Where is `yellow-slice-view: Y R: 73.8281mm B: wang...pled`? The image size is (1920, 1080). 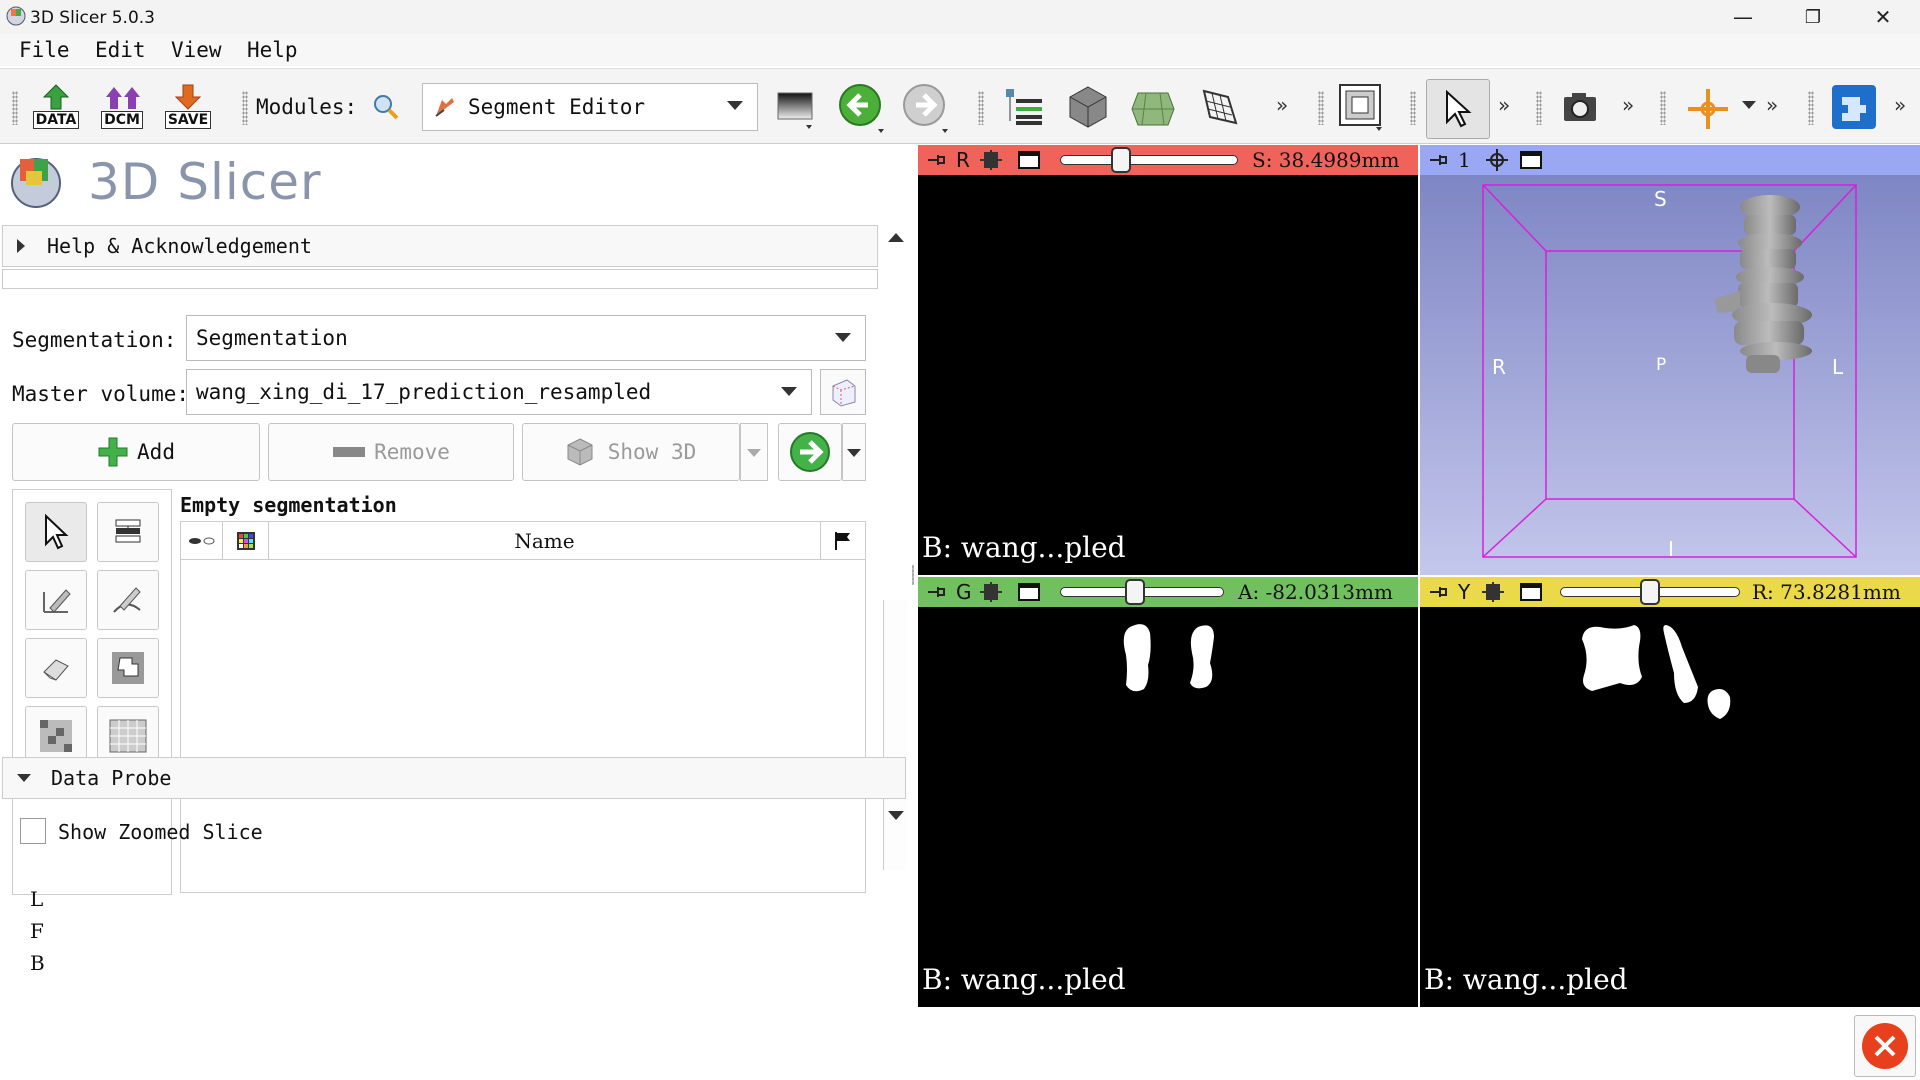
yellow-slice-view: Y R: 73.8281mm B: wang...pled is located at coordinates (1670, 792).